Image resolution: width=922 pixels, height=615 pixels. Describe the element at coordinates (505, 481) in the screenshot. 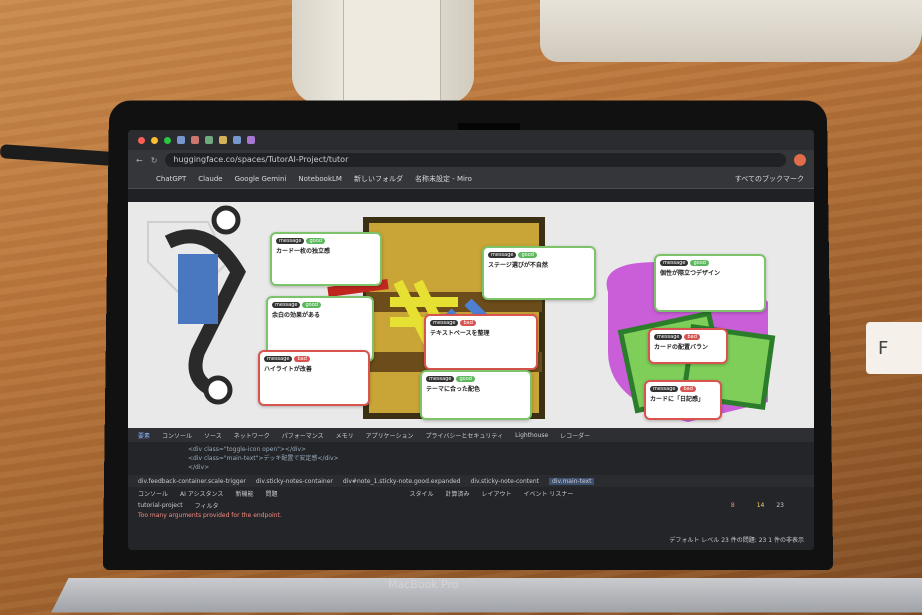

I see `crumb-item: div.sticky-note-content` at that location.